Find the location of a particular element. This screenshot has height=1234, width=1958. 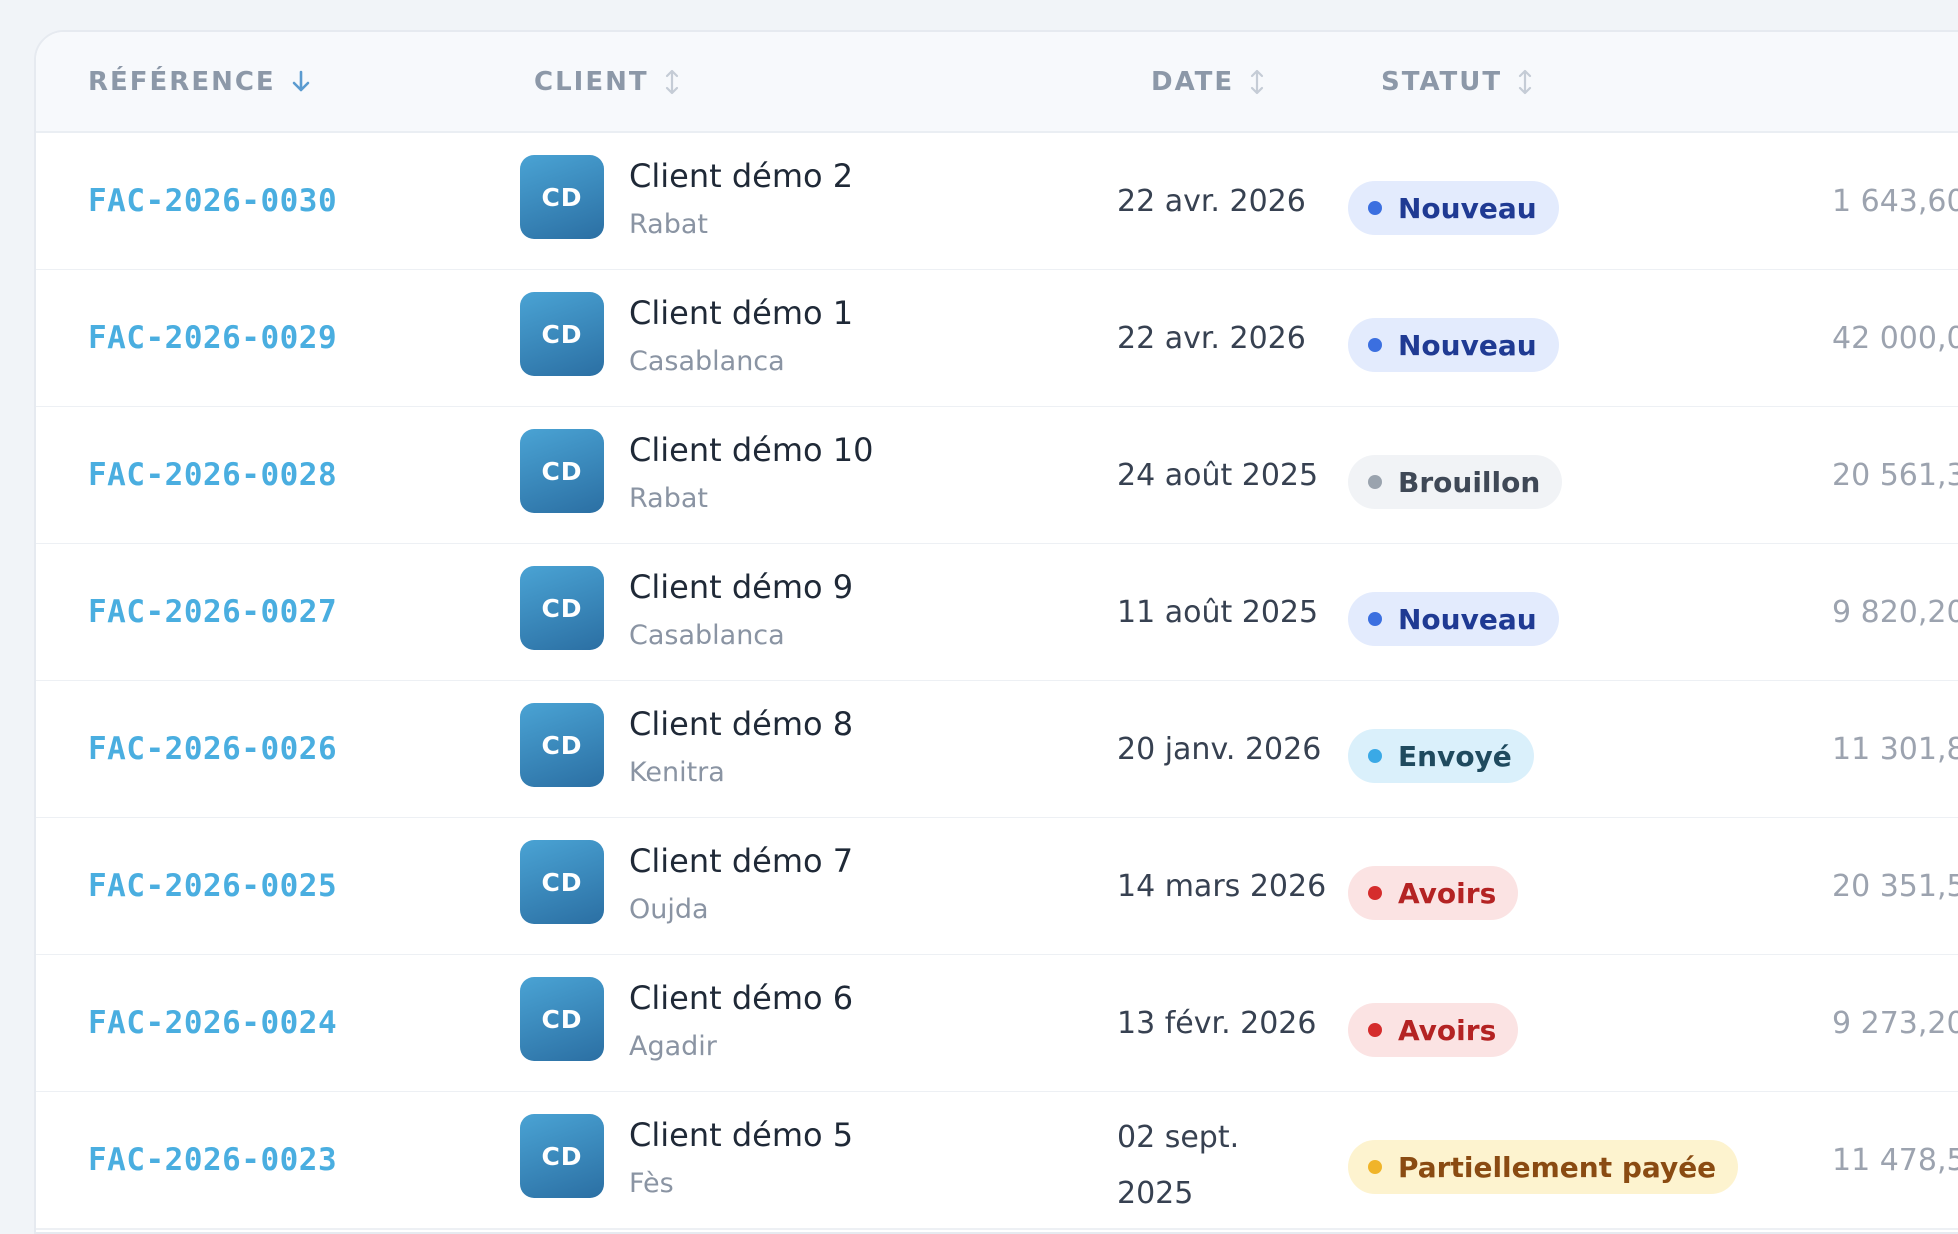

invoice-amount: 9 273,20 is located at coordinates (1895, 1023).